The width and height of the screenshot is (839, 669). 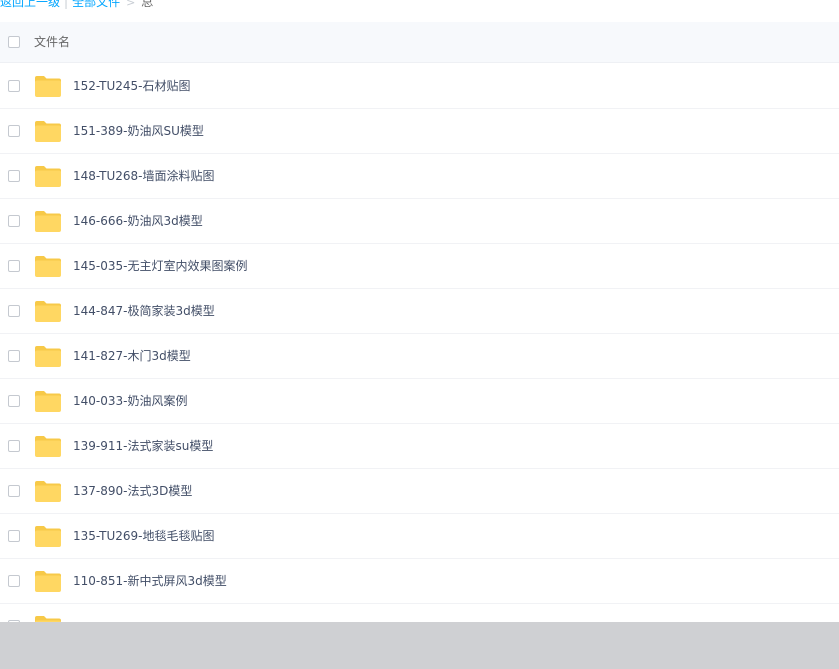 What do you see at coordinates (132, 491) in the screenshot?
I see `file-name: 137-890-法式3D模型` at bounding box center [132, 491].